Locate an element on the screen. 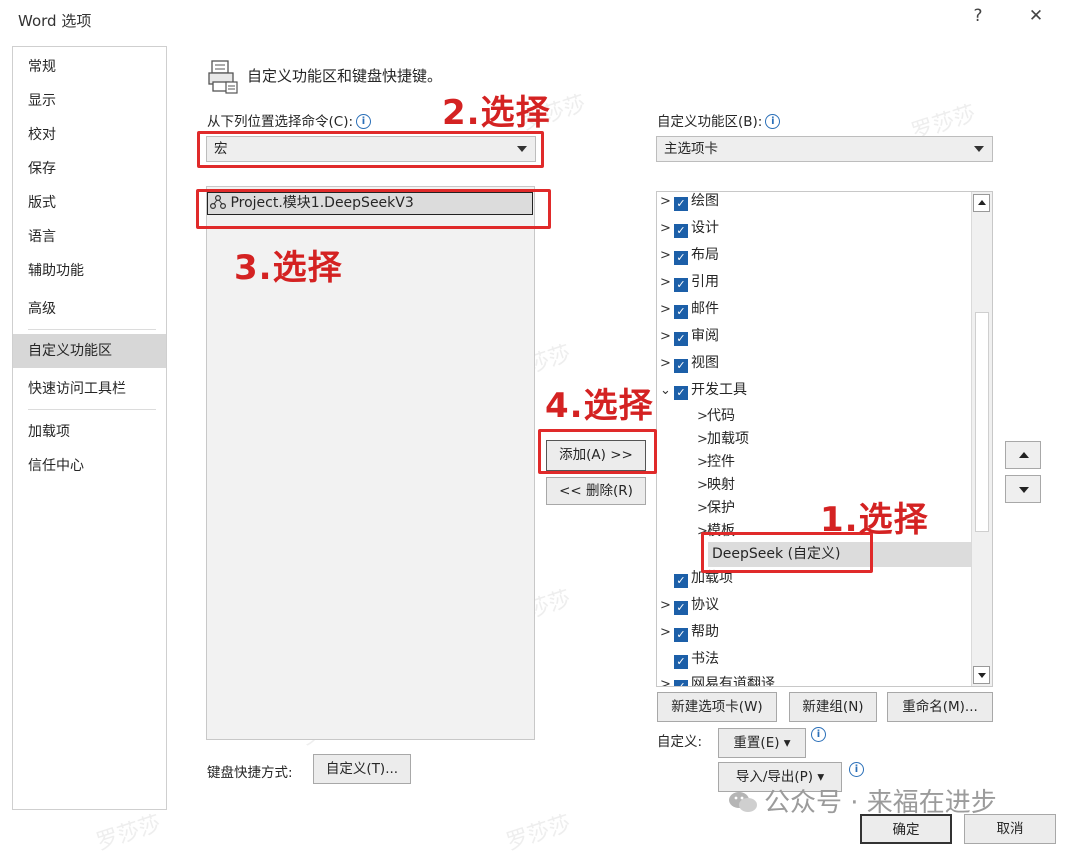 The width and height of the screenshot is (1080, 856). annotation-step1: 1.选择 is located at coordinates (874, 520).